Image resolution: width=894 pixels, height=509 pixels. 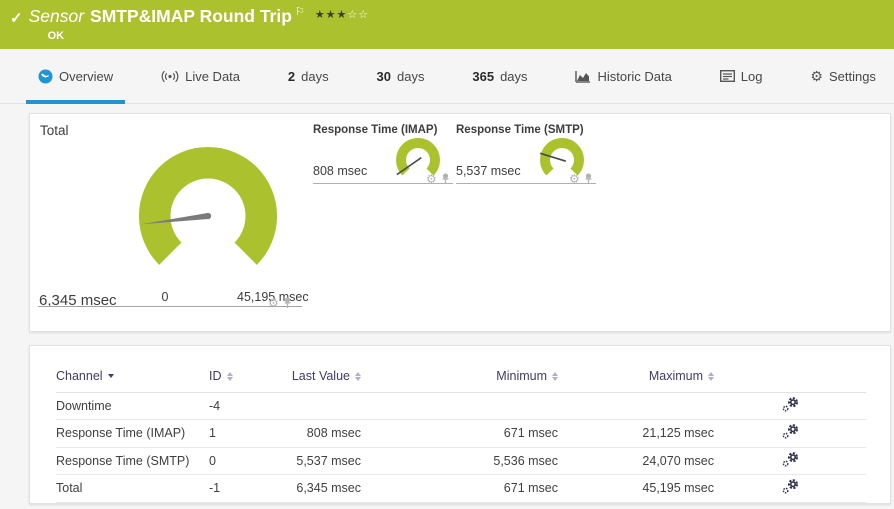 I want to click on tab-log: Log, so click(x=741, y=76).